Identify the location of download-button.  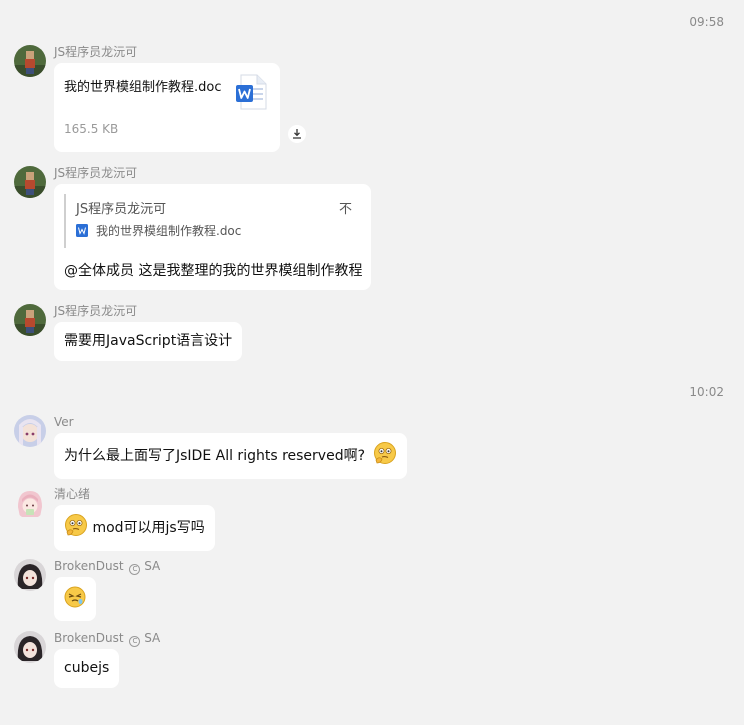
(297, 134).